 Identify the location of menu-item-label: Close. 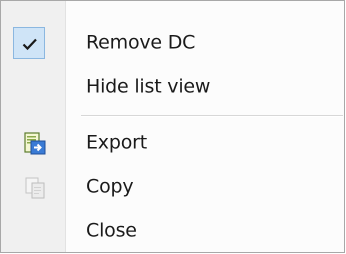
(111, 230).